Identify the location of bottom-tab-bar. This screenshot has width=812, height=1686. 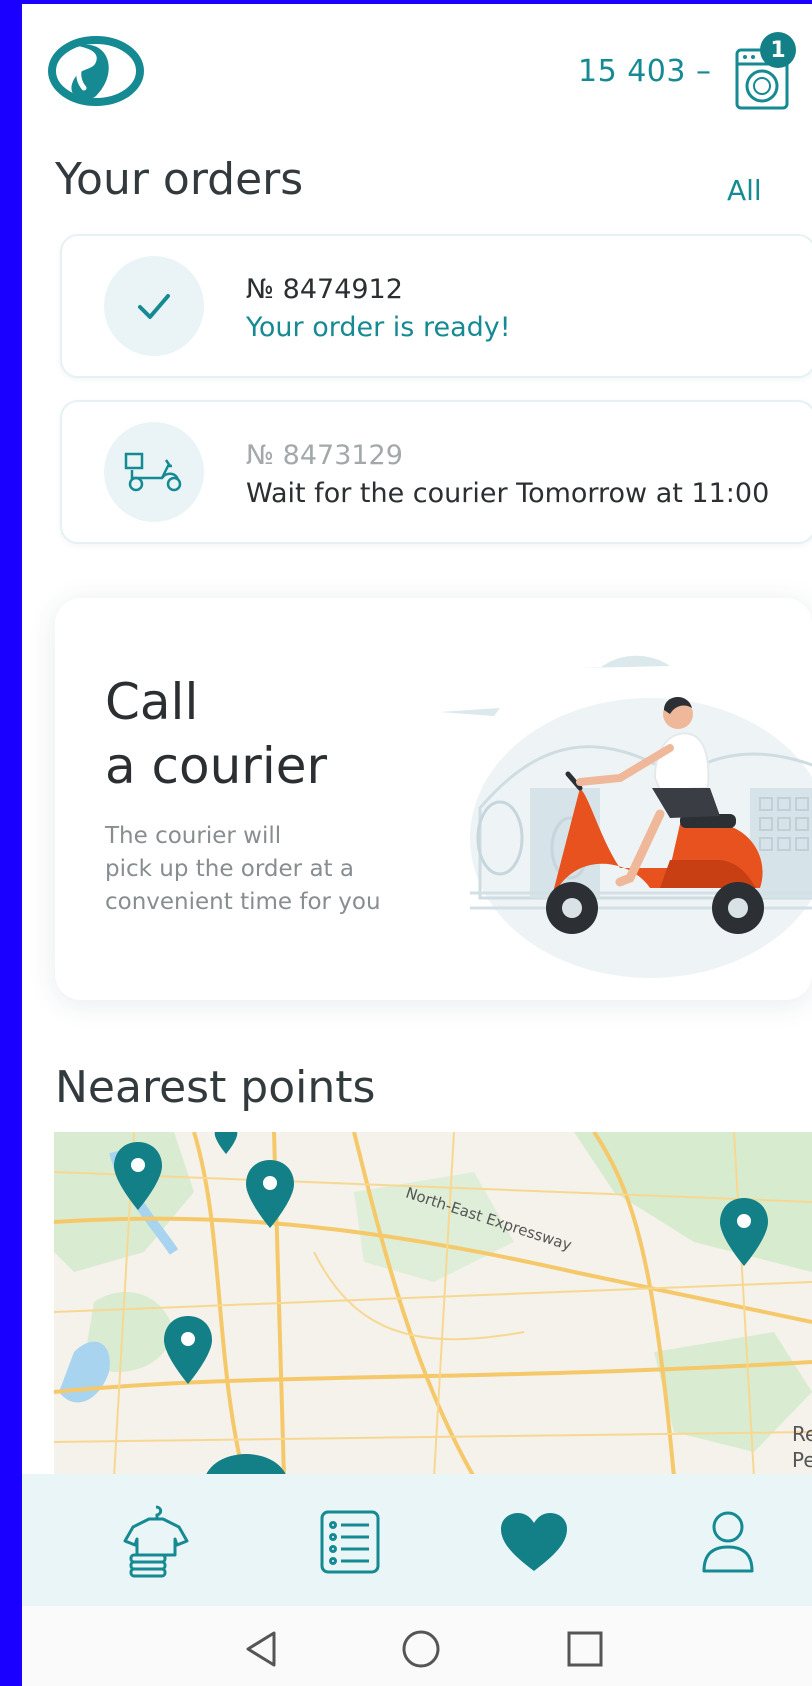
(417, 1540).